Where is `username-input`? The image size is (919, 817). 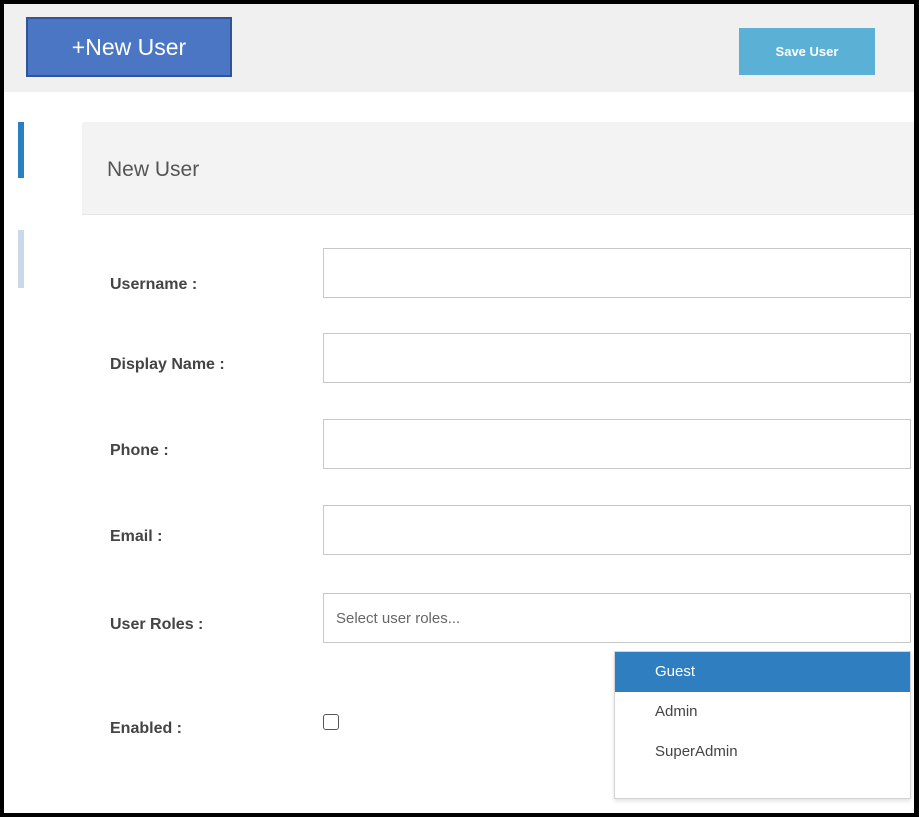 username-input is located at coordinates (617, 273).